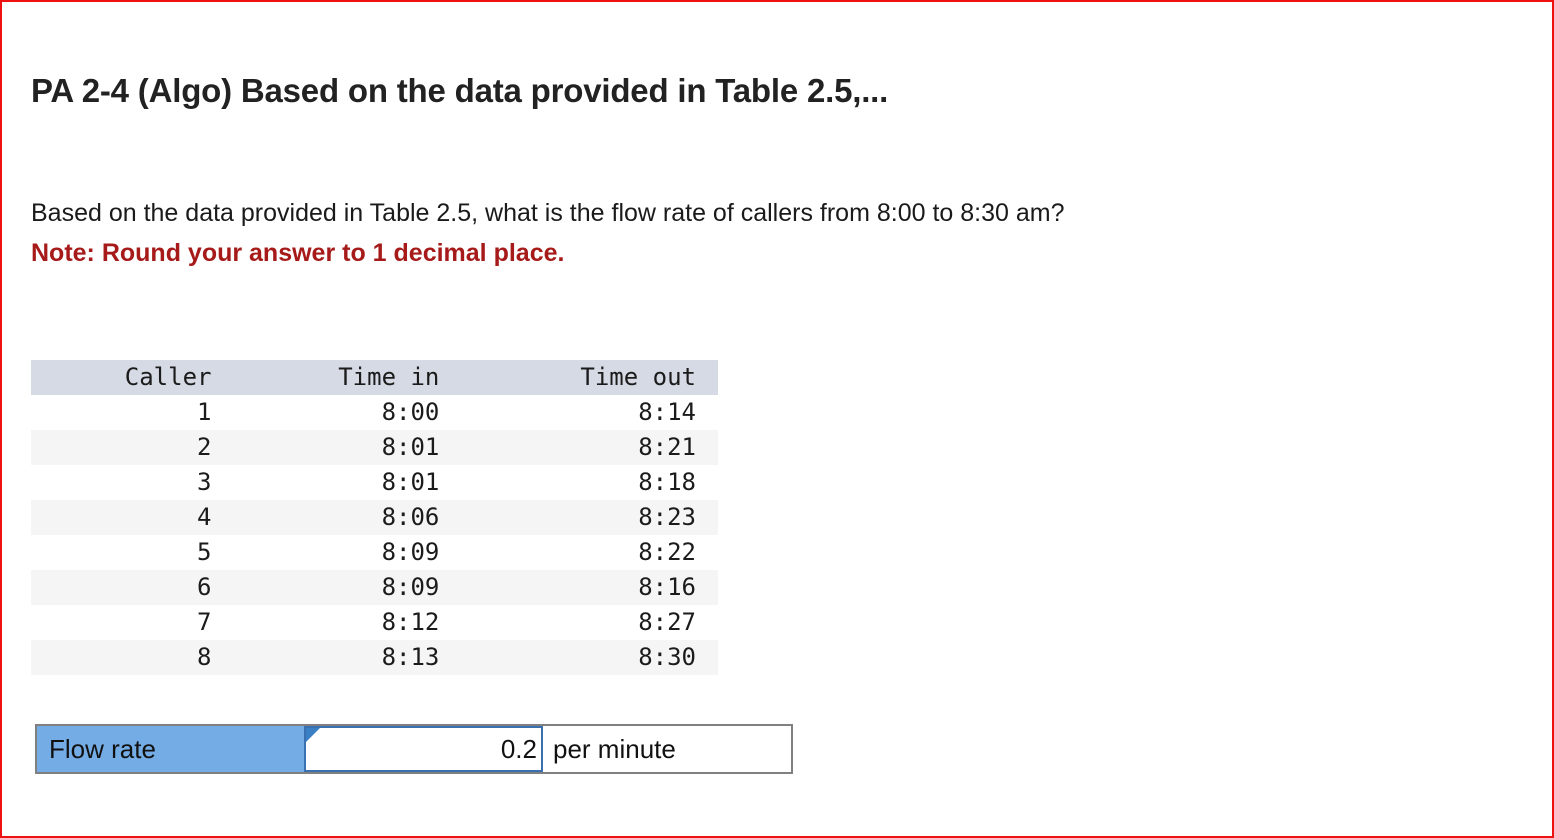 The height and width of the screenshot is (838, 1554). I want to click on table-row: 1 8:00 8:14, so click(374, 412).